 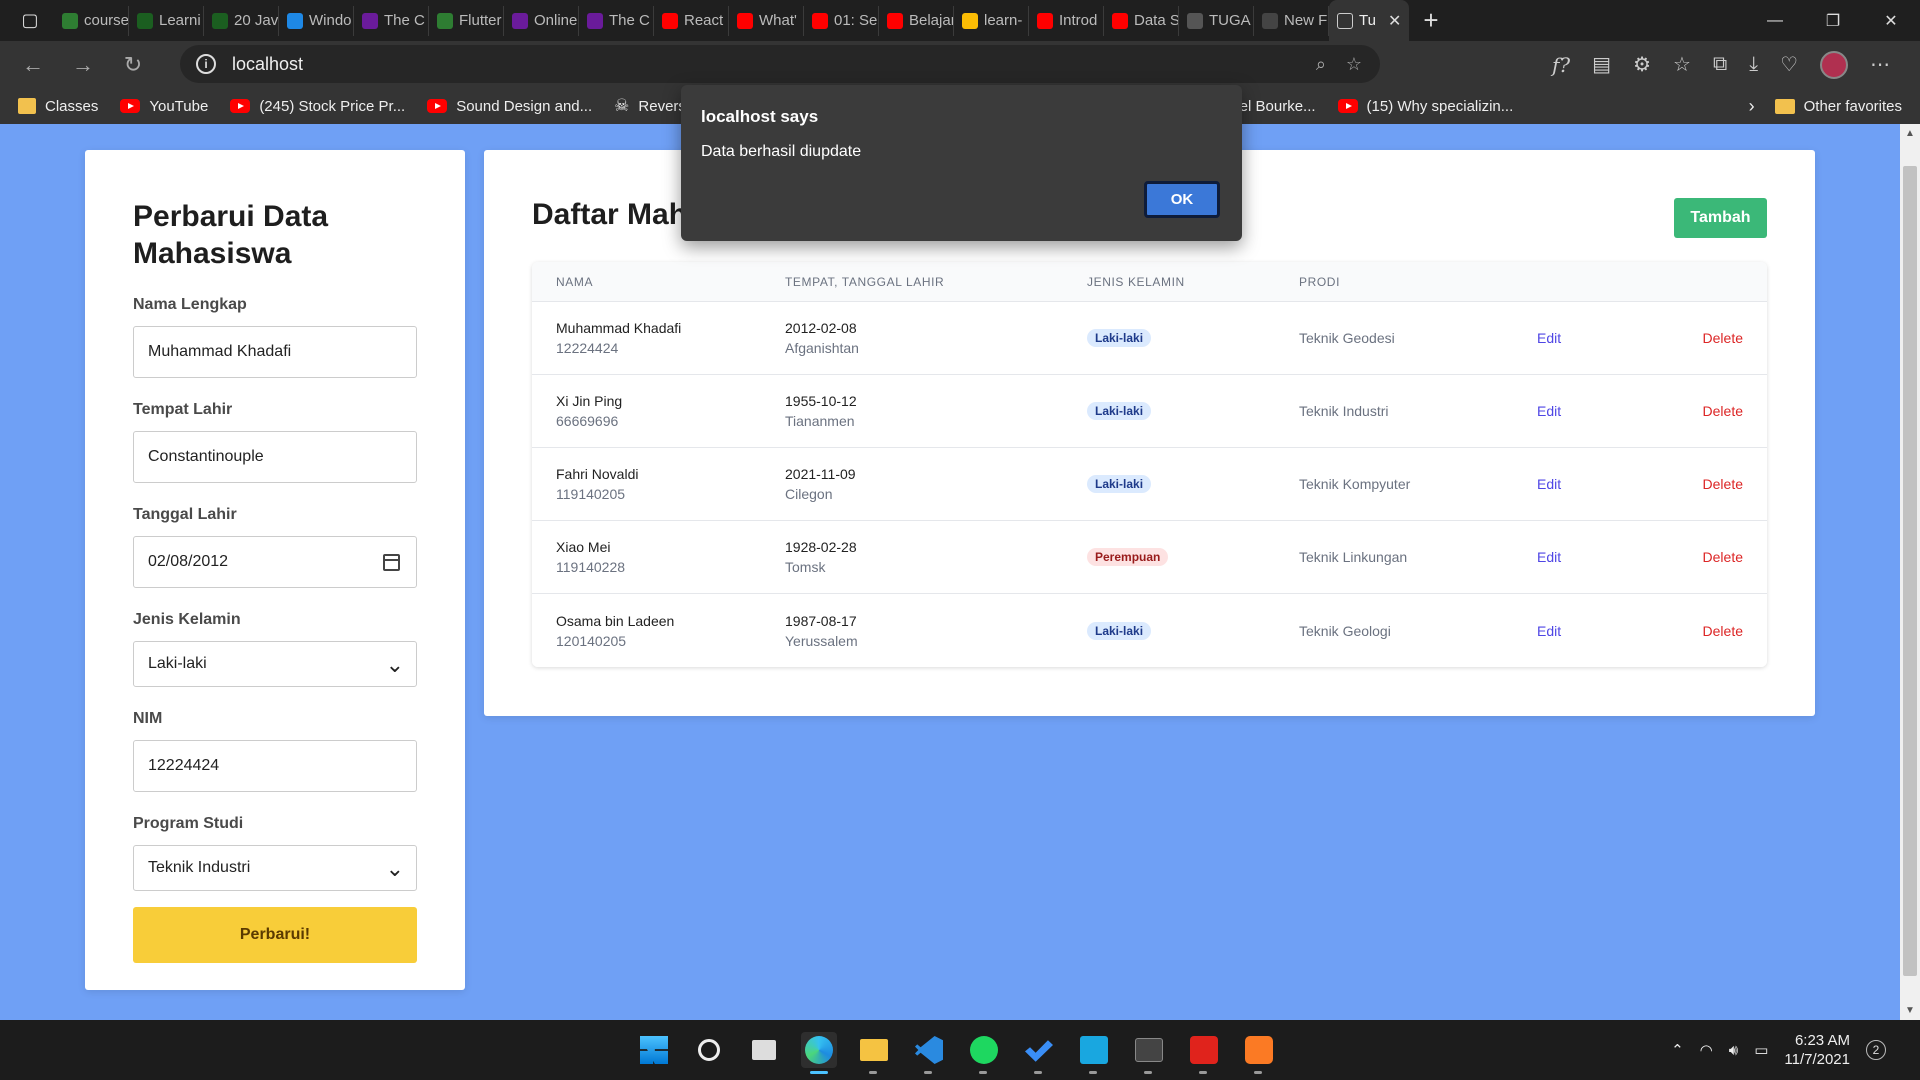 What do you see at coordinates (1369, 20) in the screenshot?
I see `browser-tab-active: Tu ✕` at bounding box center [1369, 20].